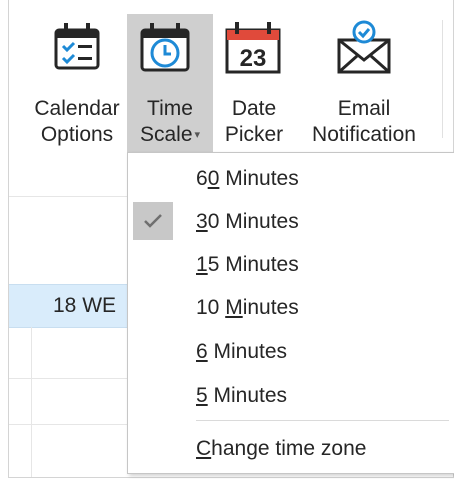  Describe the element at coordinates (364, 47) in the screenshot. I see `envelope-check-icon` at that location.